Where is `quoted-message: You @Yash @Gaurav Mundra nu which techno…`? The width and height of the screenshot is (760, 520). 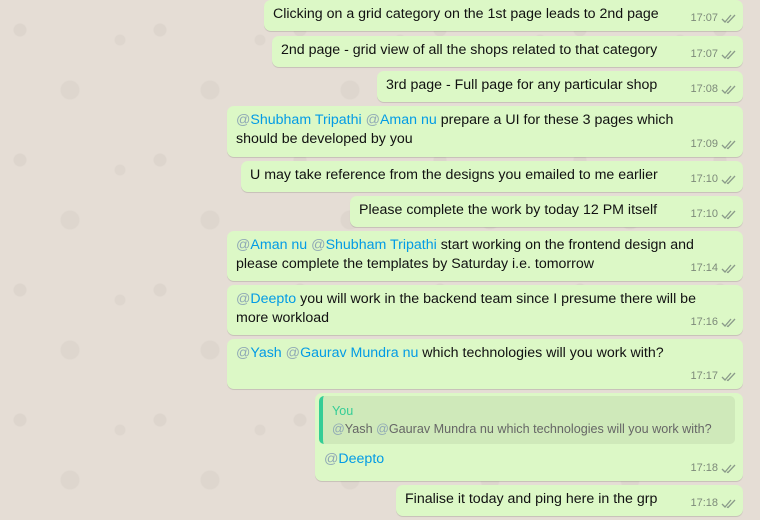 quoted-message: You @Yash @Gaurav Mundra nu which techno… is located at coordinates (527, 420).